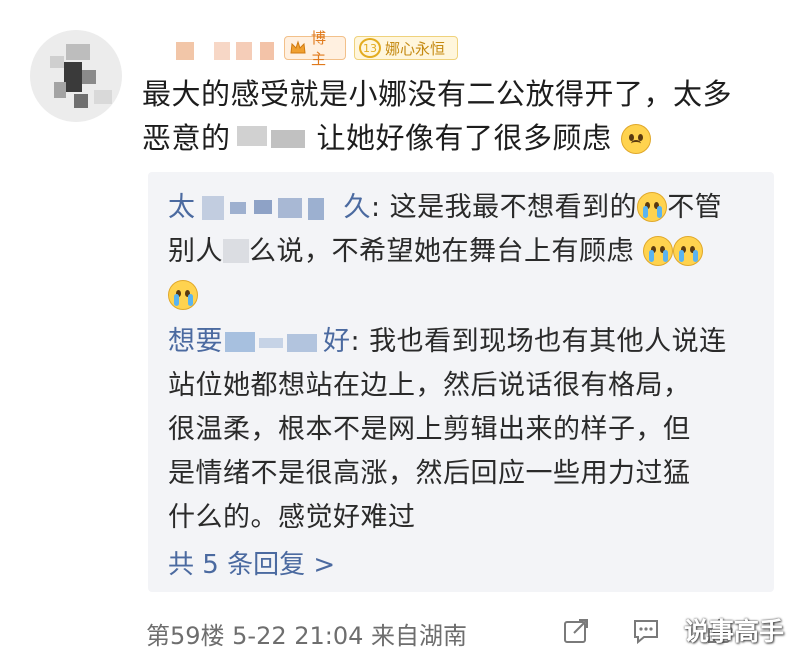 The image size is (800, 655). I want to click on comment-icon, so click(646, 631).